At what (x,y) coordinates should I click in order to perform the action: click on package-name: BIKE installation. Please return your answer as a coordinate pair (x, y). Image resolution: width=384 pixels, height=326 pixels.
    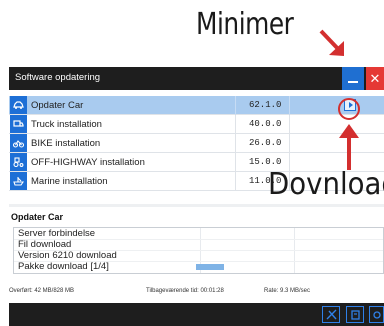
    Looking at the image, I should click on (66, 143).